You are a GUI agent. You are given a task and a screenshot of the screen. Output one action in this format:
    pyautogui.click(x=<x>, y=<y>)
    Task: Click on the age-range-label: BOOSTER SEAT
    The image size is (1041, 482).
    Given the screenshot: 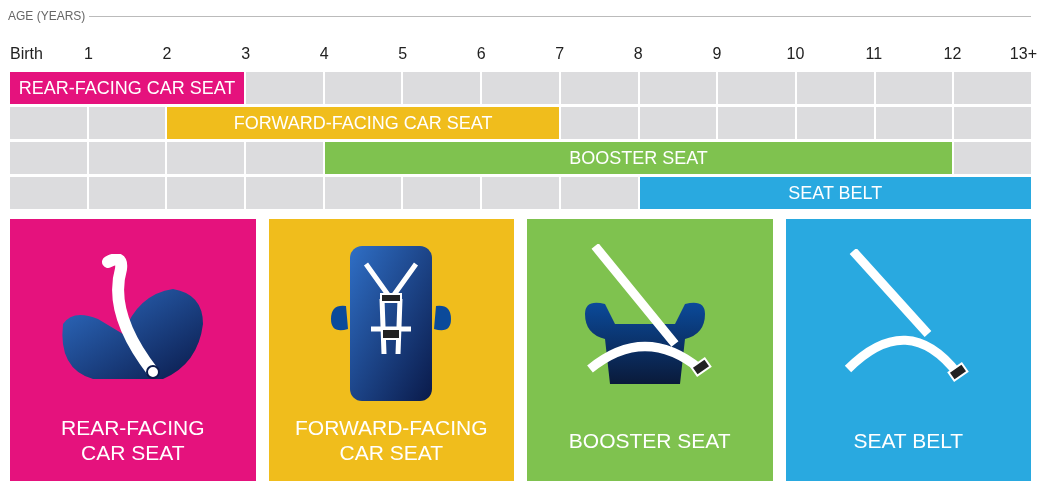 What is the action you would take?
    pyautogui.click(x=638, y=158)
    